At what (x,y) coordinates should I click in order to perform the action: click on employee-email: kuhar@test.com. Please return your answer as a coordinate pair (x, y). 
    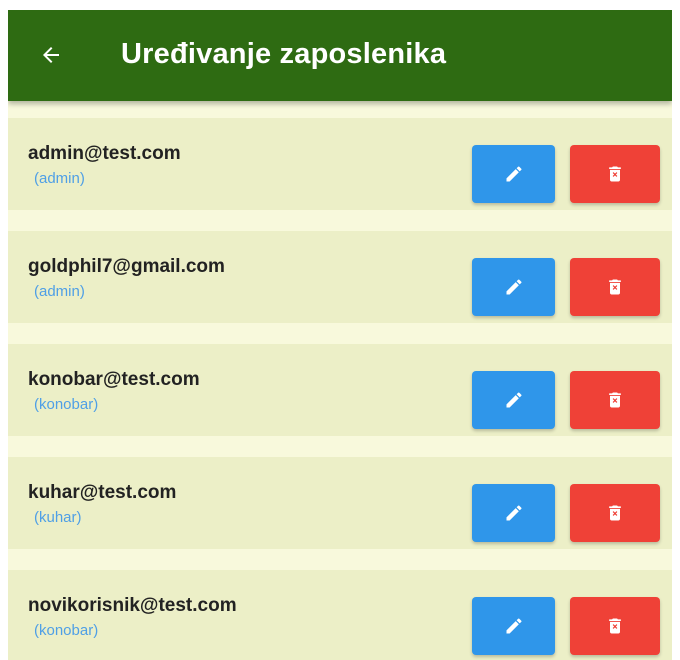
    Looking at the image, I should click on (102, 492).